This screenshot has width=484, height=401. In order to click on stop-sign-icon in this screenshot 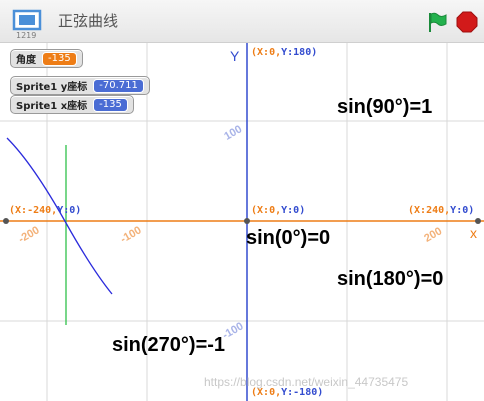, I will do `click(467, 22)`.